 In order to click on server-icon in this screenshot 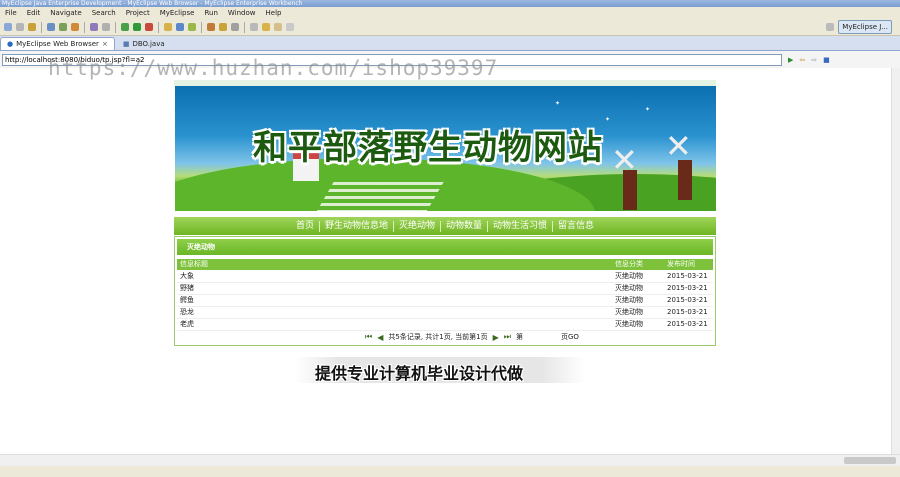, I will do `click(63, 27)`.